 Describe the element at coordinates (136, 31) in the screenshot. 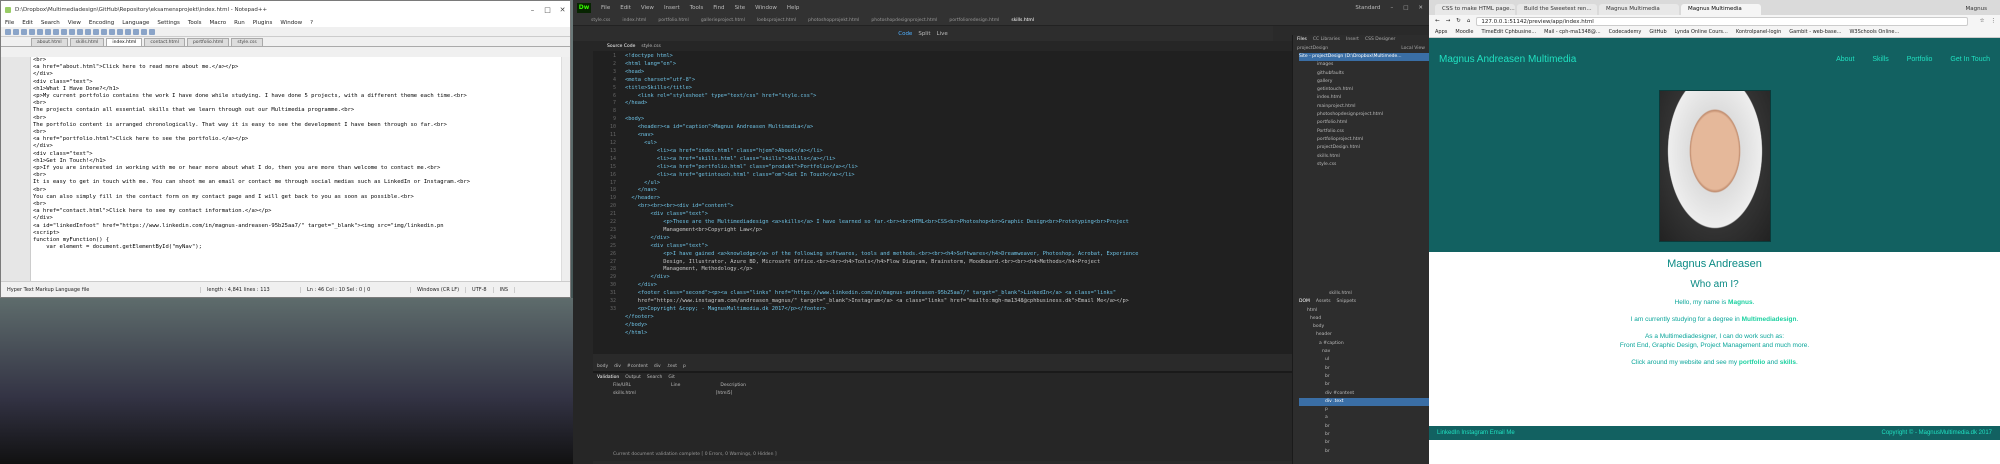

I see `indent-guide-icon` at that location.